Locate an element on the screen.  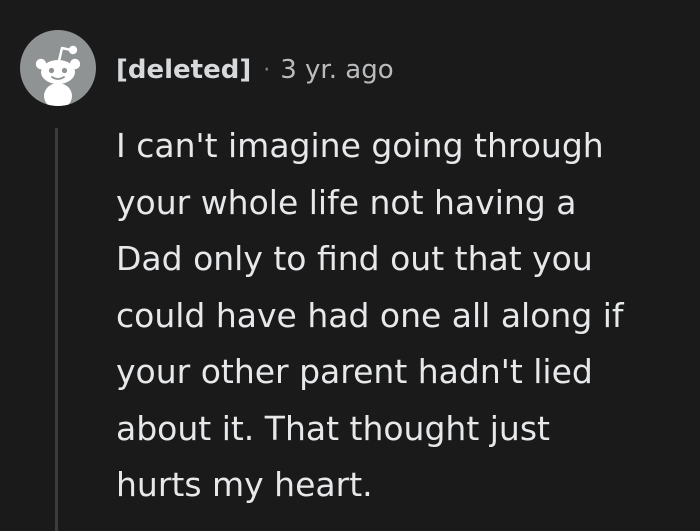
comment-body-line: Dad only to find out that you is located at coordinates (354, 258).